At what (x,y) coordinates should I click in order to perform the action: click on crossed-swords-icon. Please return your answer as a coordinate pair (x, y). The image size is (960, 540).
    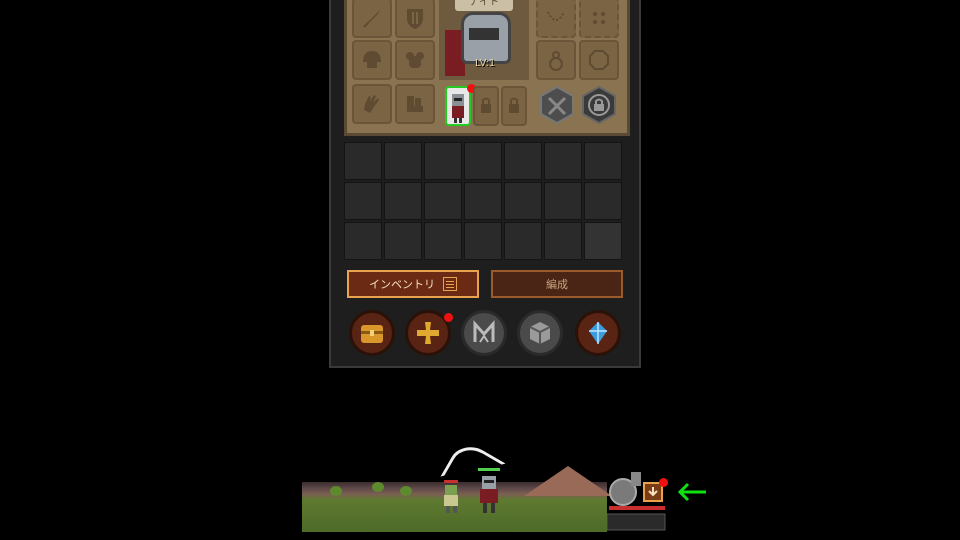
    Looking at the image, I should click on (557, 105).